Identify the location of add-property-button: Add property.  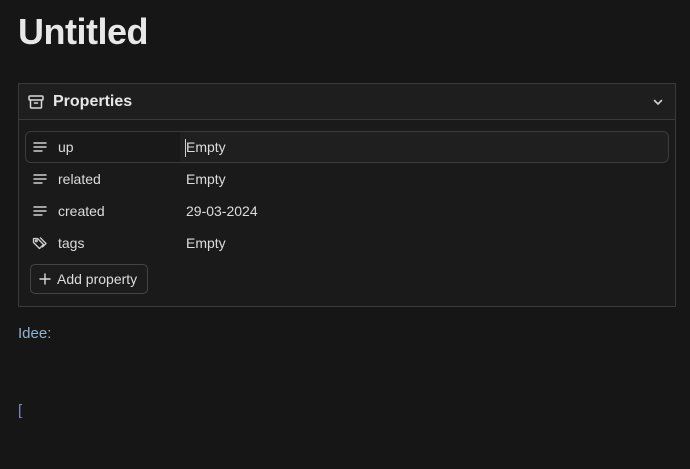
(89, 279).